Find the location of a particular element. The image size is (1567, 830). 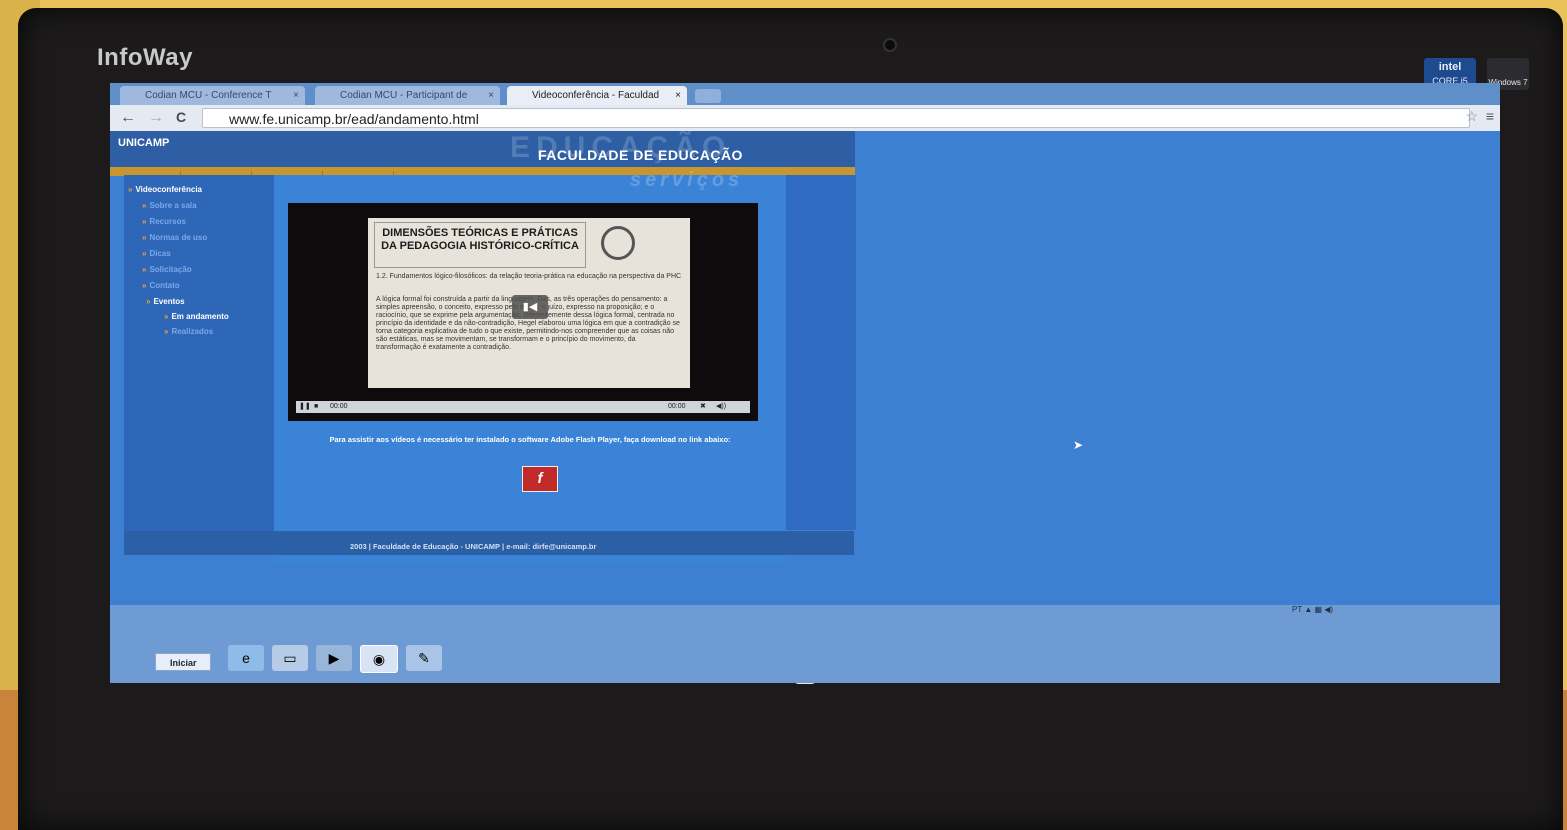

flash-player-icon: f is located at coordinates (540, 479).